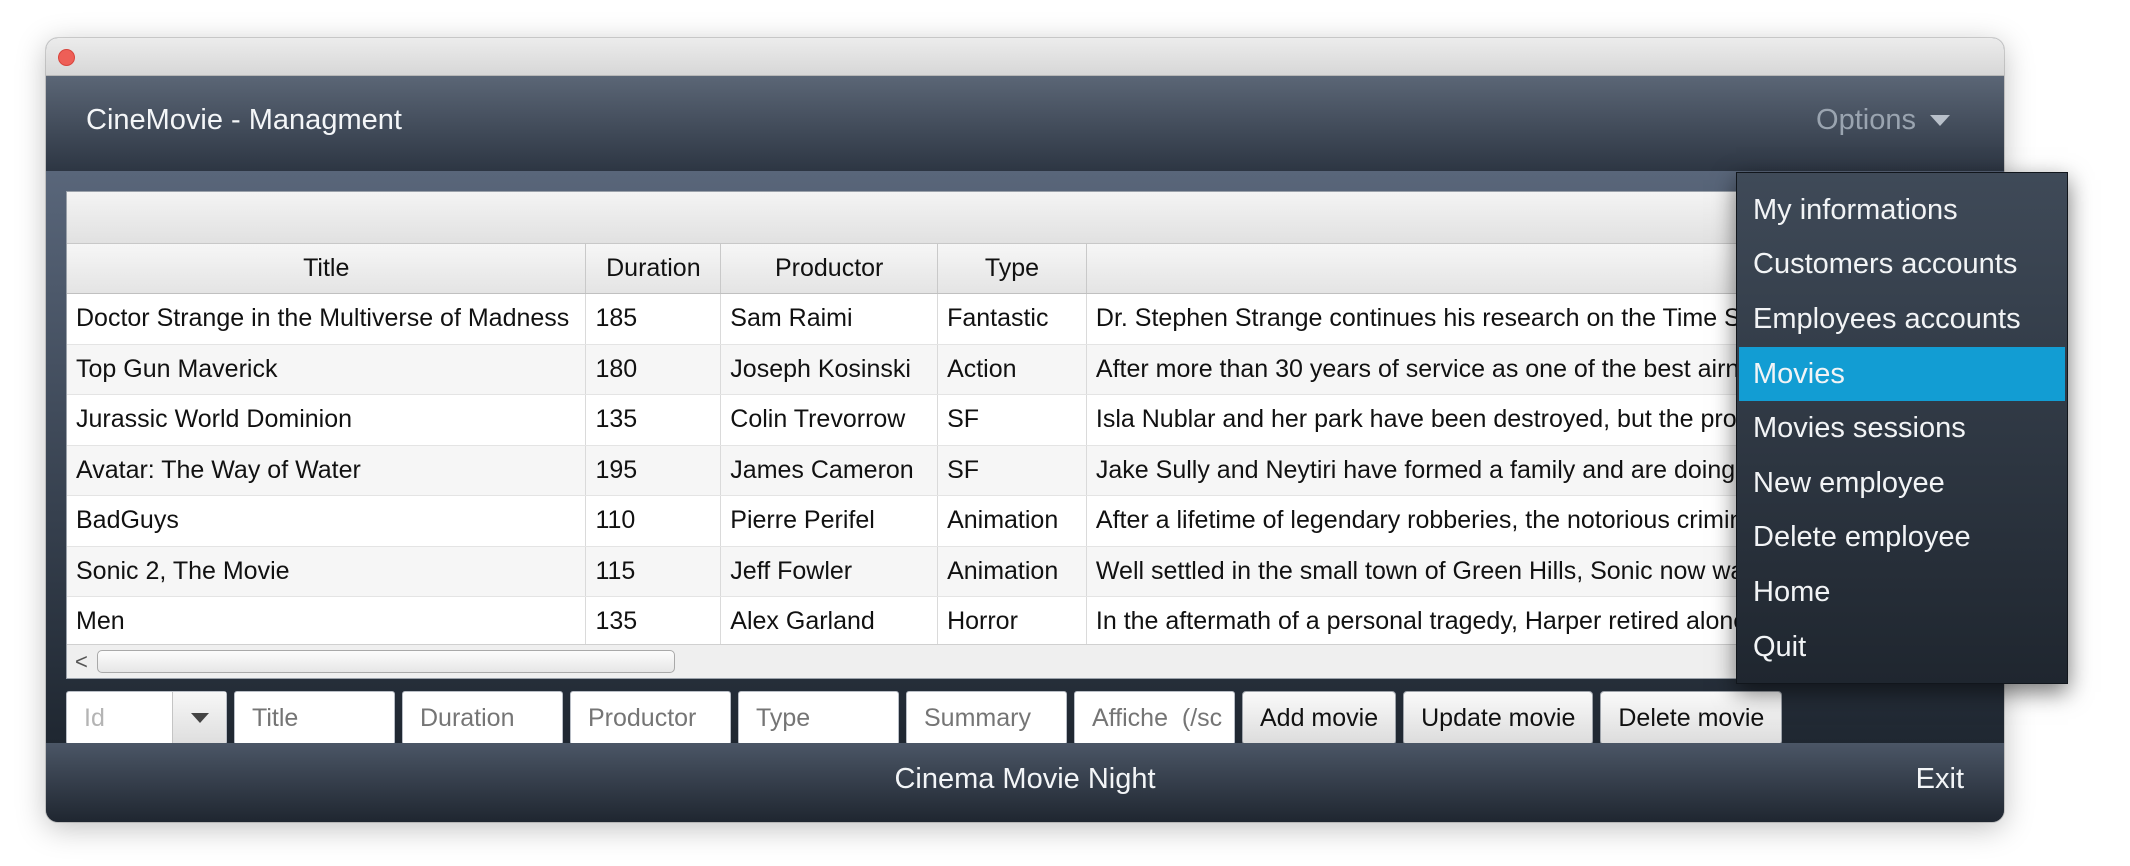 Image resolution: width=2130 pixels, height=866 pixels. Describe the element at coordinates (1025, 123) in the screenshot. I see `app-header: CineMovie - Managment Options` at that location.